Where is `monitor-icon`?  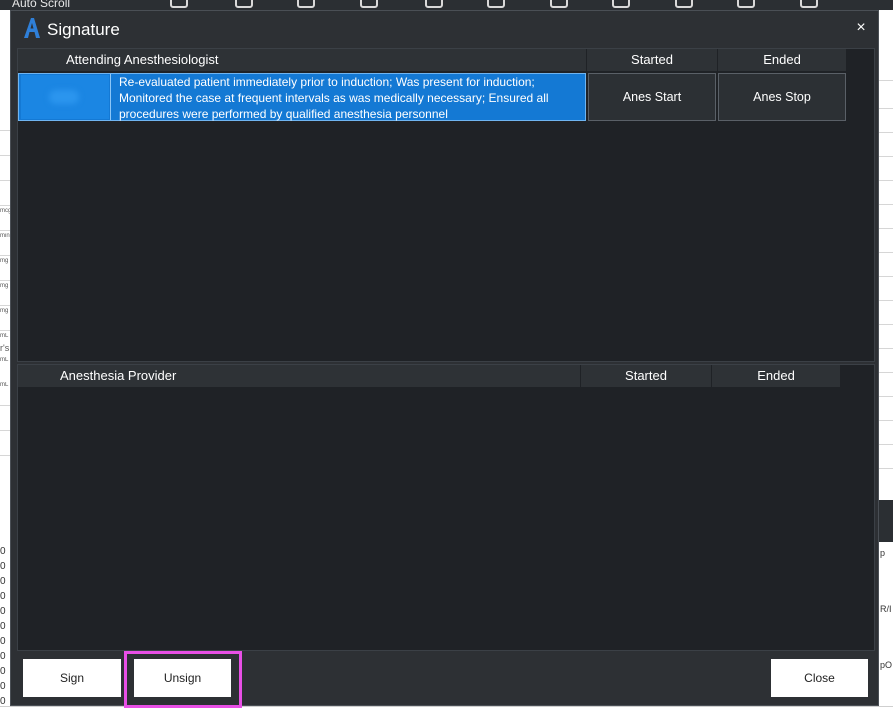
monitor-icon is located at coordinates (179, 4).